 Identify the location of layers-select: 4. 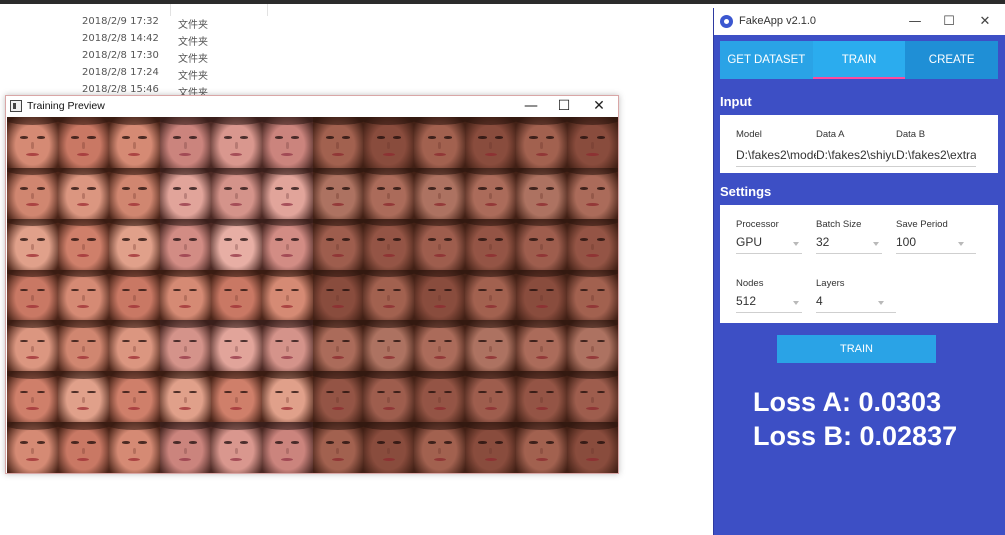
(819, 301).